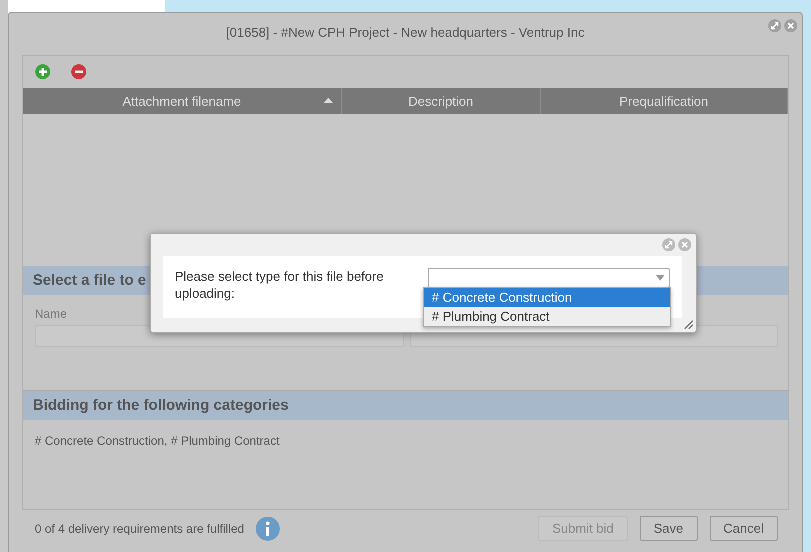  What do you see at coordinates (268, 528) in the screenshot?
I see `info-icon` at bounding box center [268, 528].